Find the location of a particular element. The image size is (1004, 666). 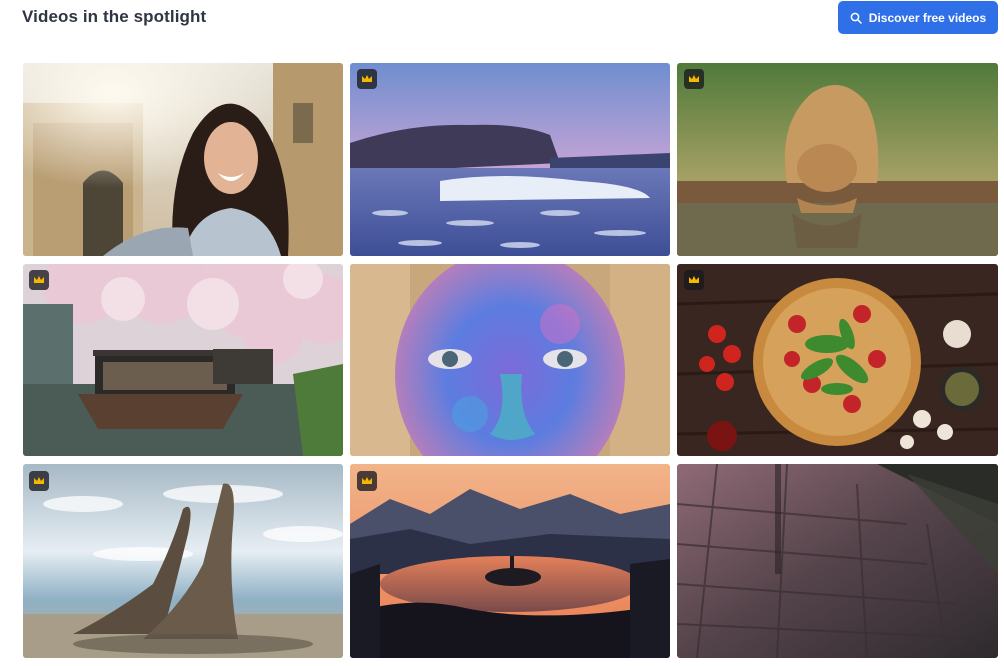

selfie-woman-thumbnail is located at coordinates (183, 159).